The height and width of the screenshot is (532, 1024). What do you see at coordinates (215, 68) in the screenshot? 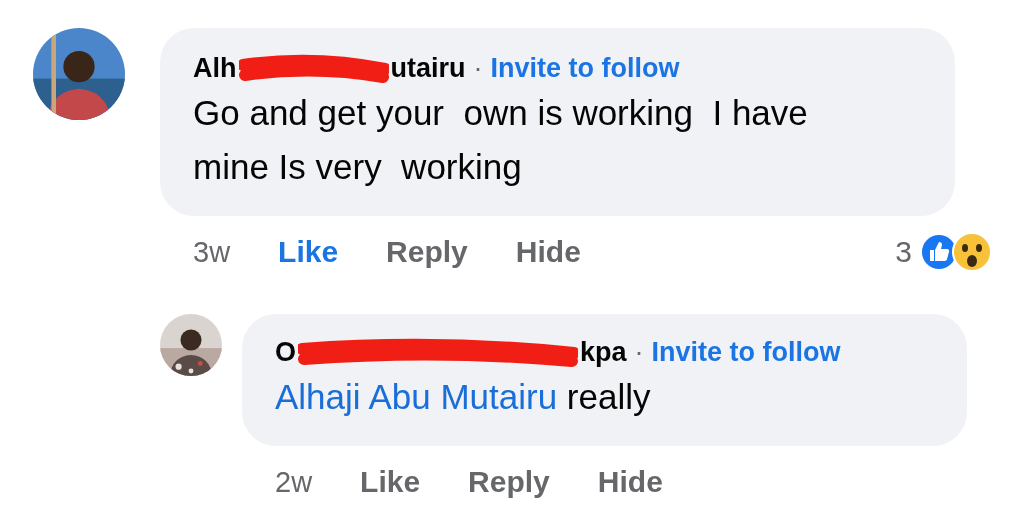
I see `author-name: Alh` at bounding box center [215, 68].